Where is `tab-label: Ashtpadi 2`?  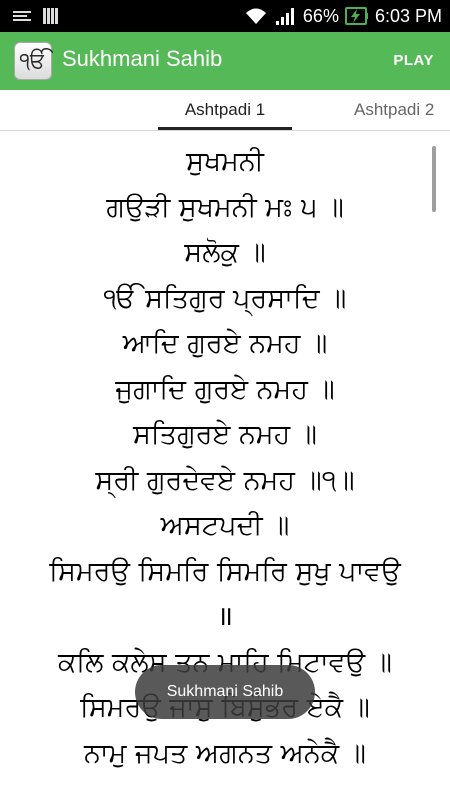 tab-label: Ashtpadi 2 is located at coordinates (394, 109).